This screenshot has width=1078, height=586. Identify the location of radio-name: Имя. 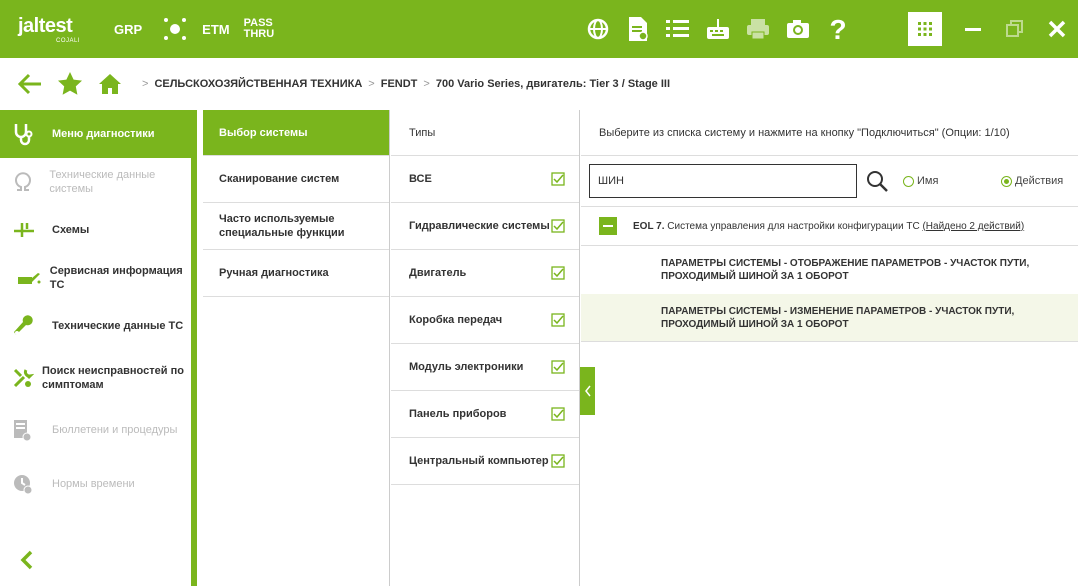
(920, 181).